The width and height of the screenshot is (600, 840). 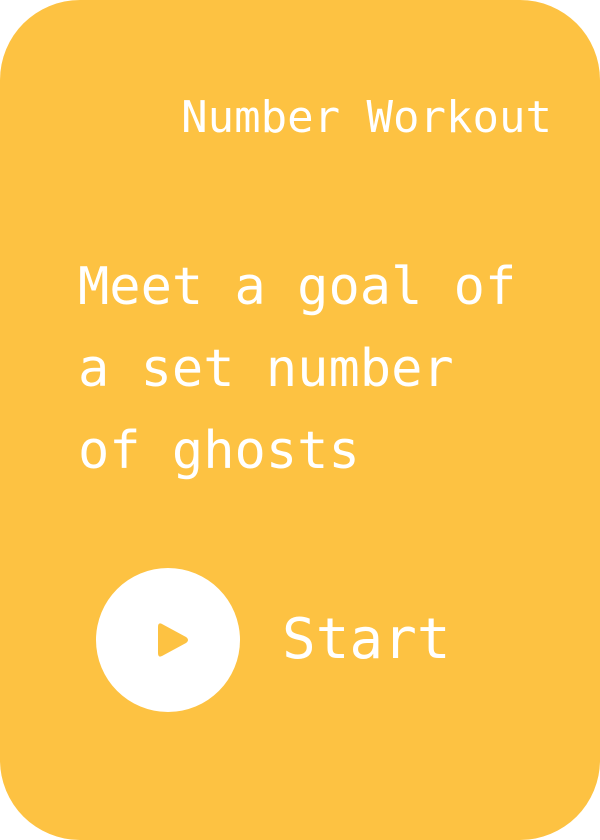 I want to click on card-title: Number Workout, so click(x=366, y=117).